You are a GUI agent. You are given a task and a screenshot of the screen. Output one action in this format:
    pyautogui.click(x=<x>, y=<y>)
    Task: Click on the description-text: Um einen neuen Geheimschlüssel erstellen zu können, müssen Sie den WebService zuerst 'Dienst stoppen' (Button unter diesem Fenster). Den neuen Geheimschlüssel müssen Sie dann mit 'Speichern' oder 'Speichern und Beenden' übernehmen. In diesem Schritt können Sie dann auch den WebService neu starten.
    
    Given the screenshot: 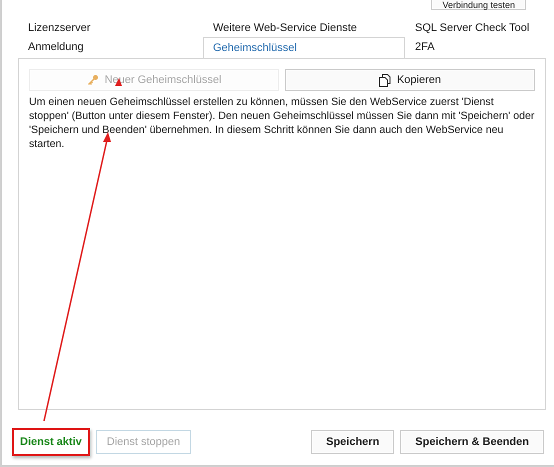 What is the action you would take?
    pyautogui.click(x=282, y=123)
    